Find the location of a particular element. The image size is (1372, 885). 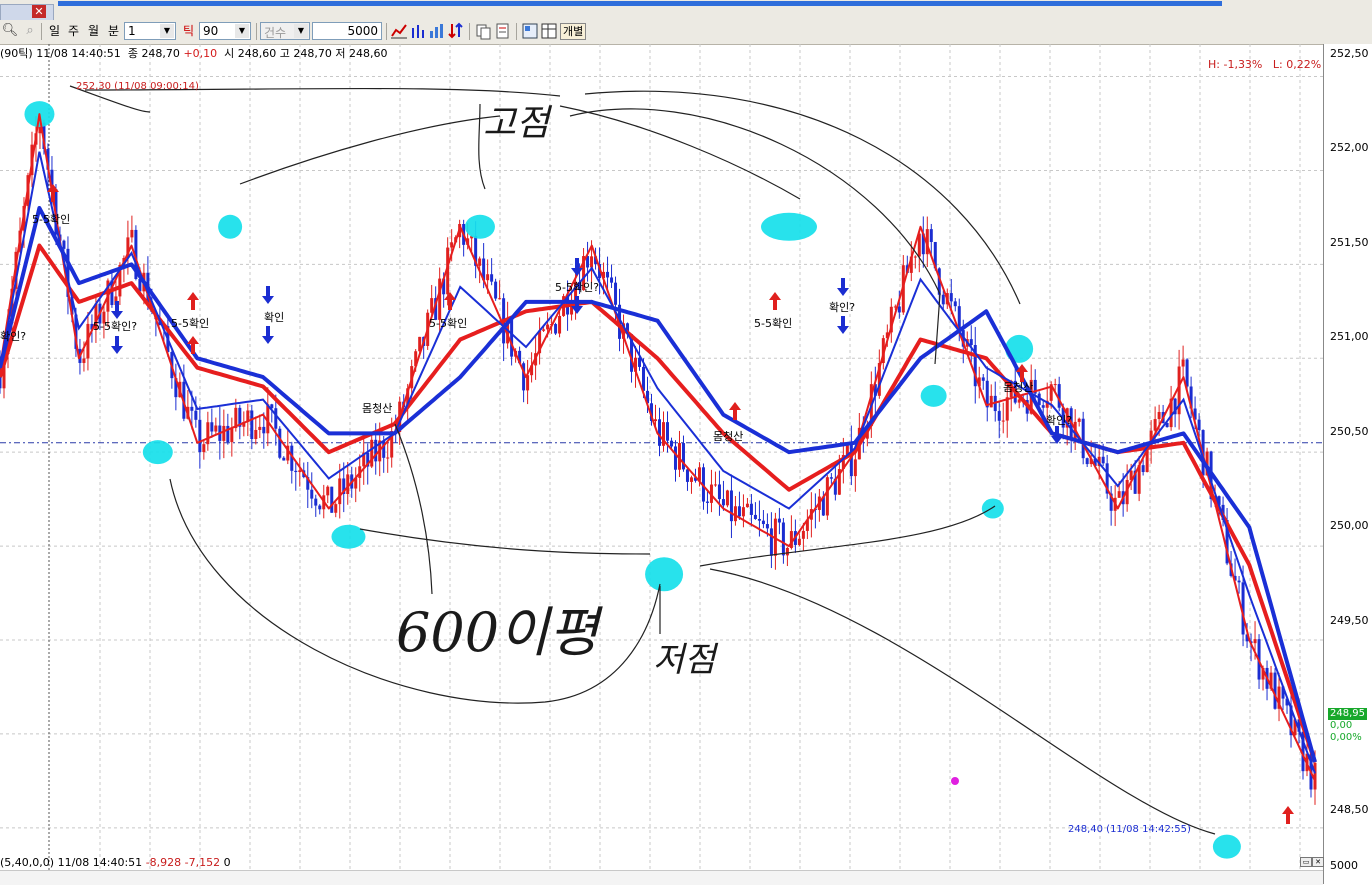

updown-arrows-icon is located at coordinates (456, 31).